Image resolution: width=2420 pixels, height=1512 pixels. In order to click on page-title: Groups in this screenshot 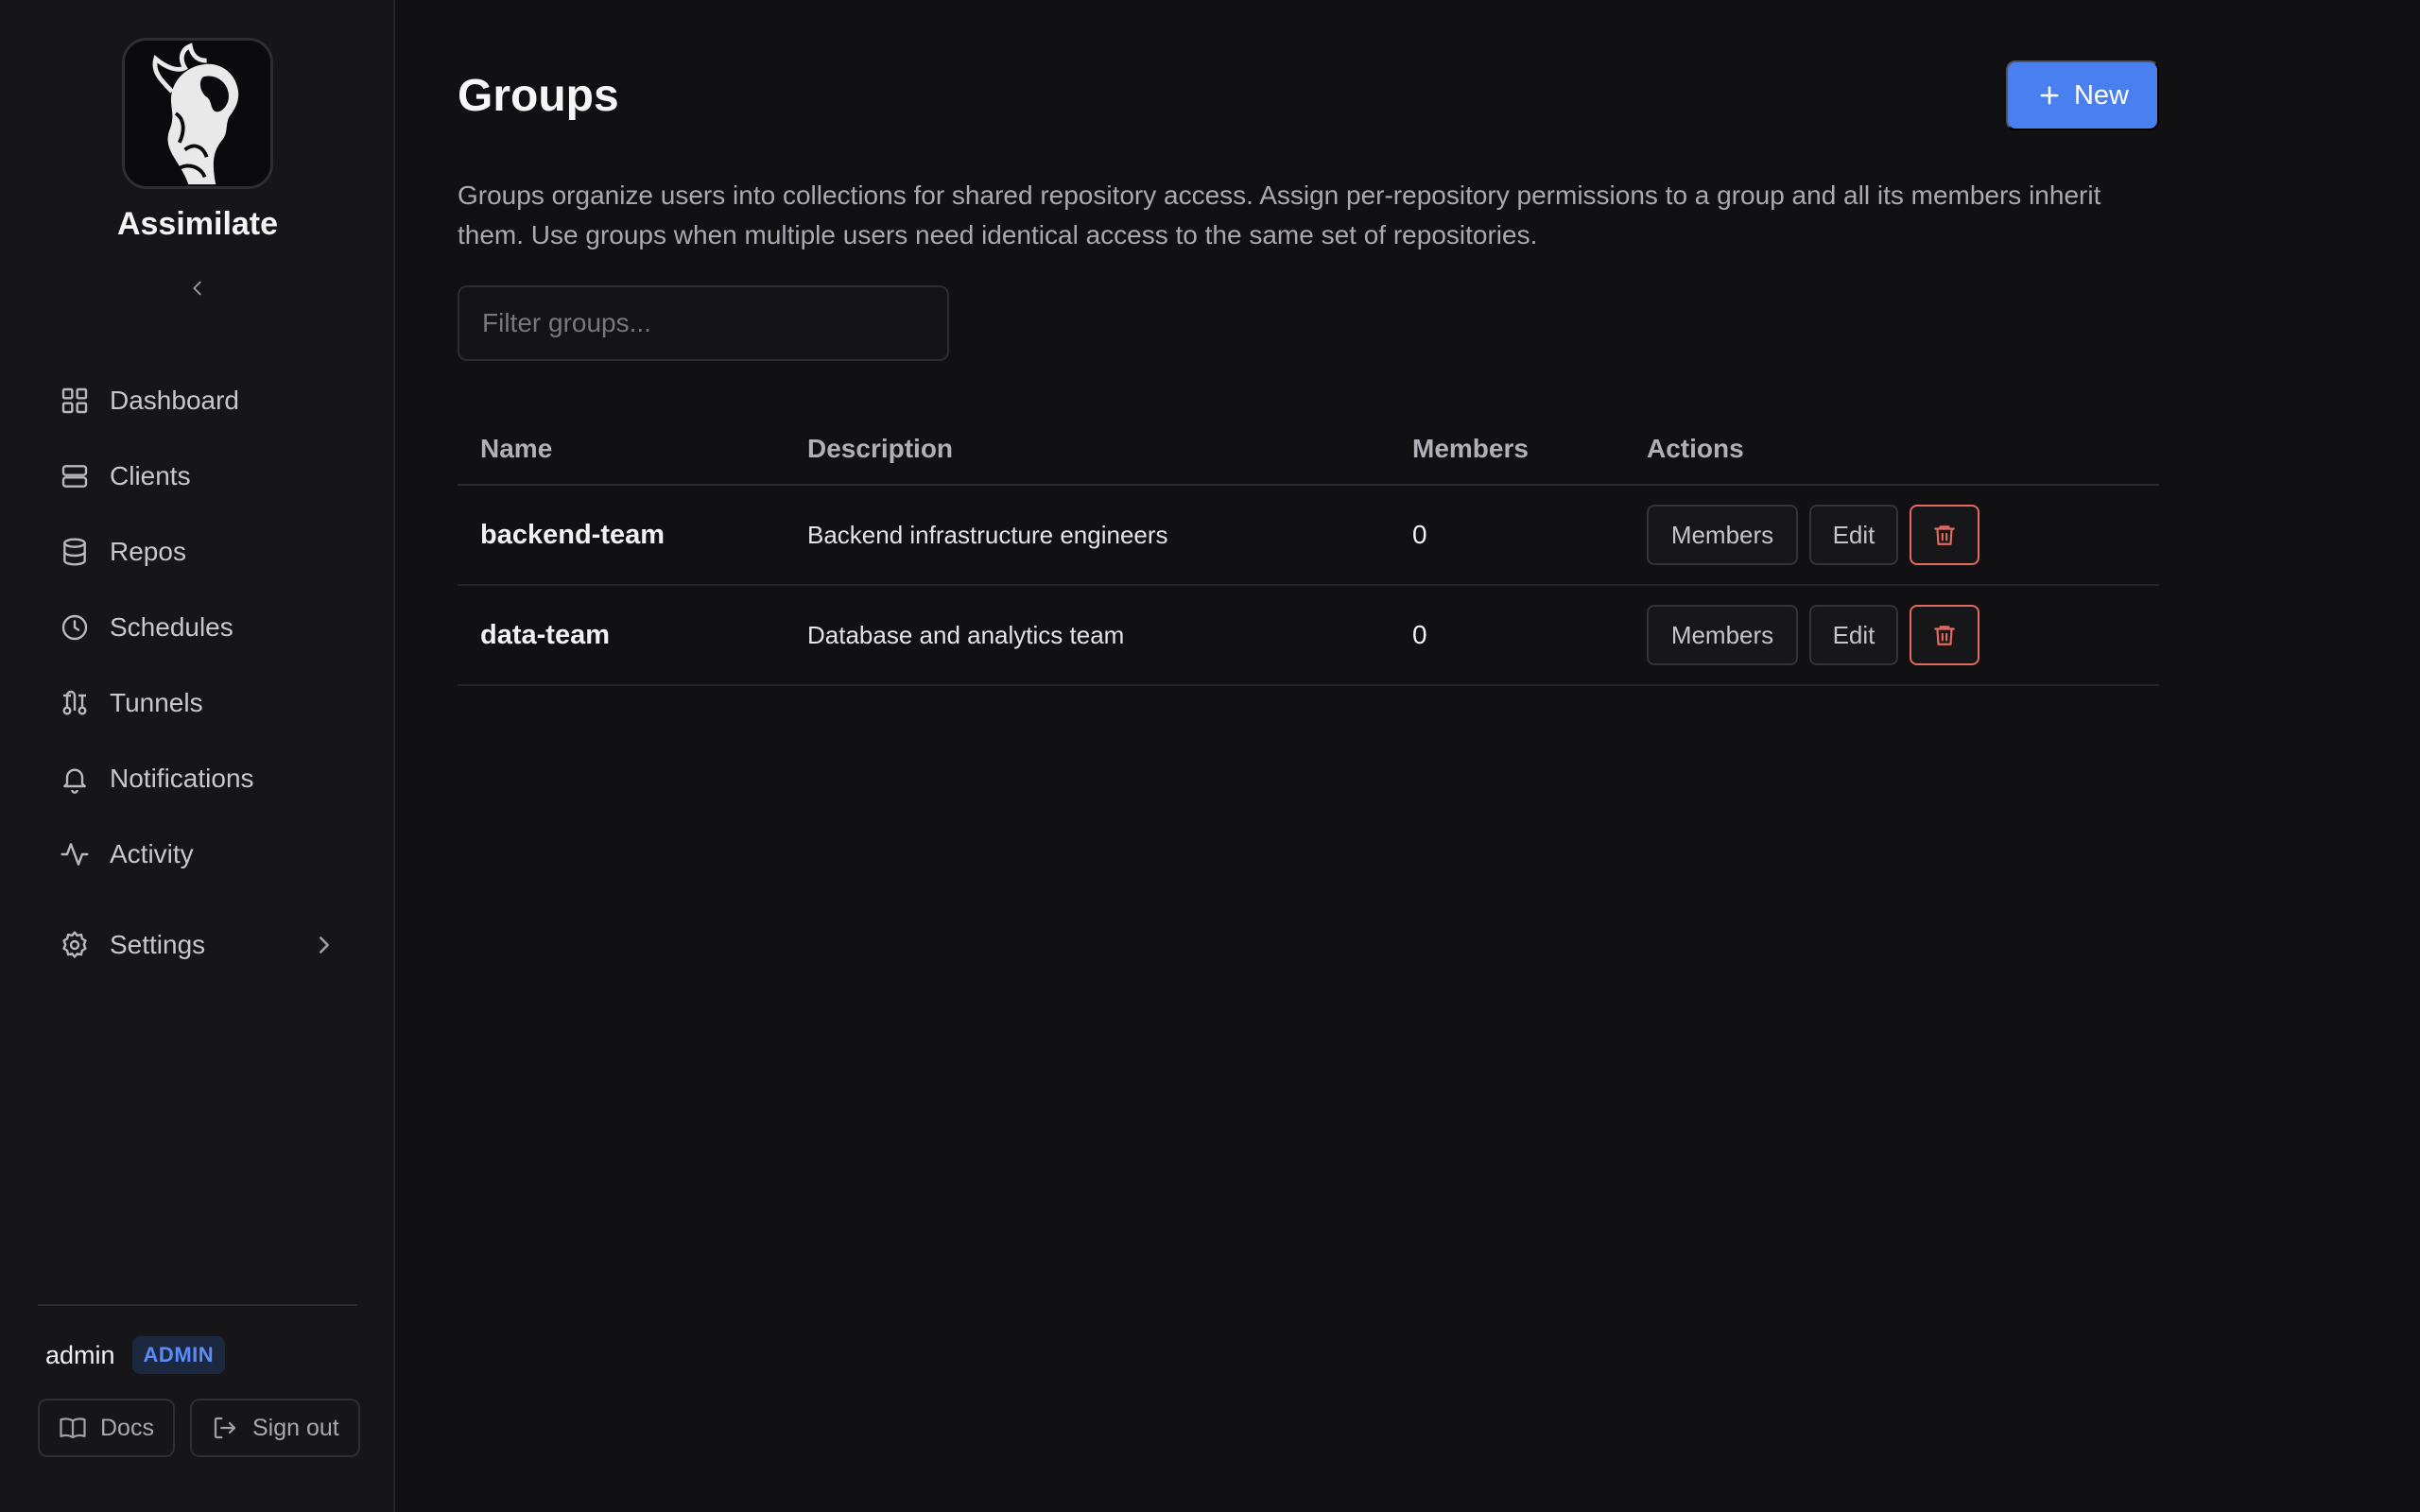, I will do `click(538, 96)`.